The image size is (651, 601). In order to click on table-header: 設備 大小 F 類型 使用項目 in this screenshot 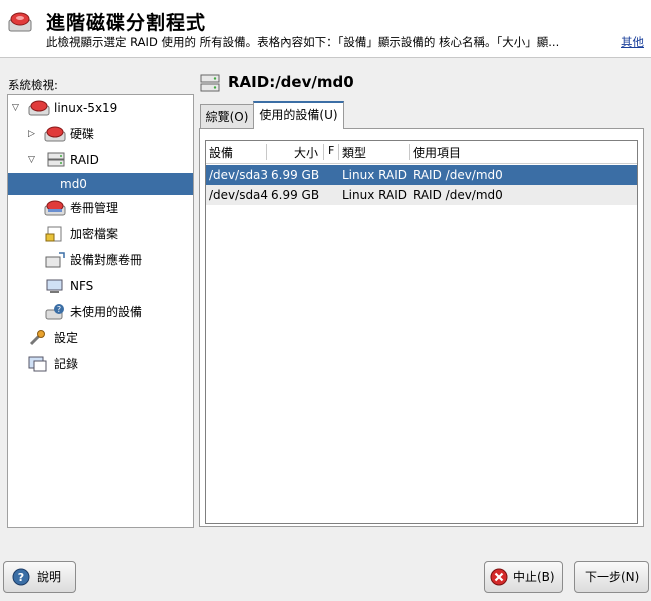, I will do `click(421, 152)`.